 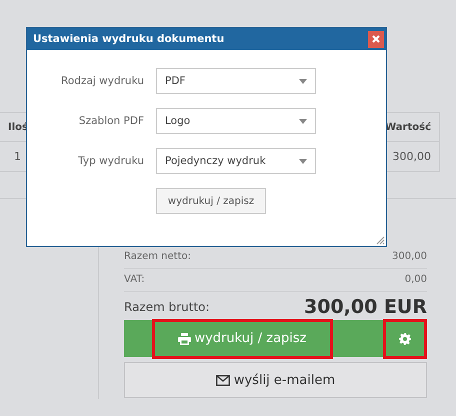 What do you see at coordinates (102, 81) in the screenshot?
I see `field-label: Rodzaj wydruku` at bounding box center [102, 81].